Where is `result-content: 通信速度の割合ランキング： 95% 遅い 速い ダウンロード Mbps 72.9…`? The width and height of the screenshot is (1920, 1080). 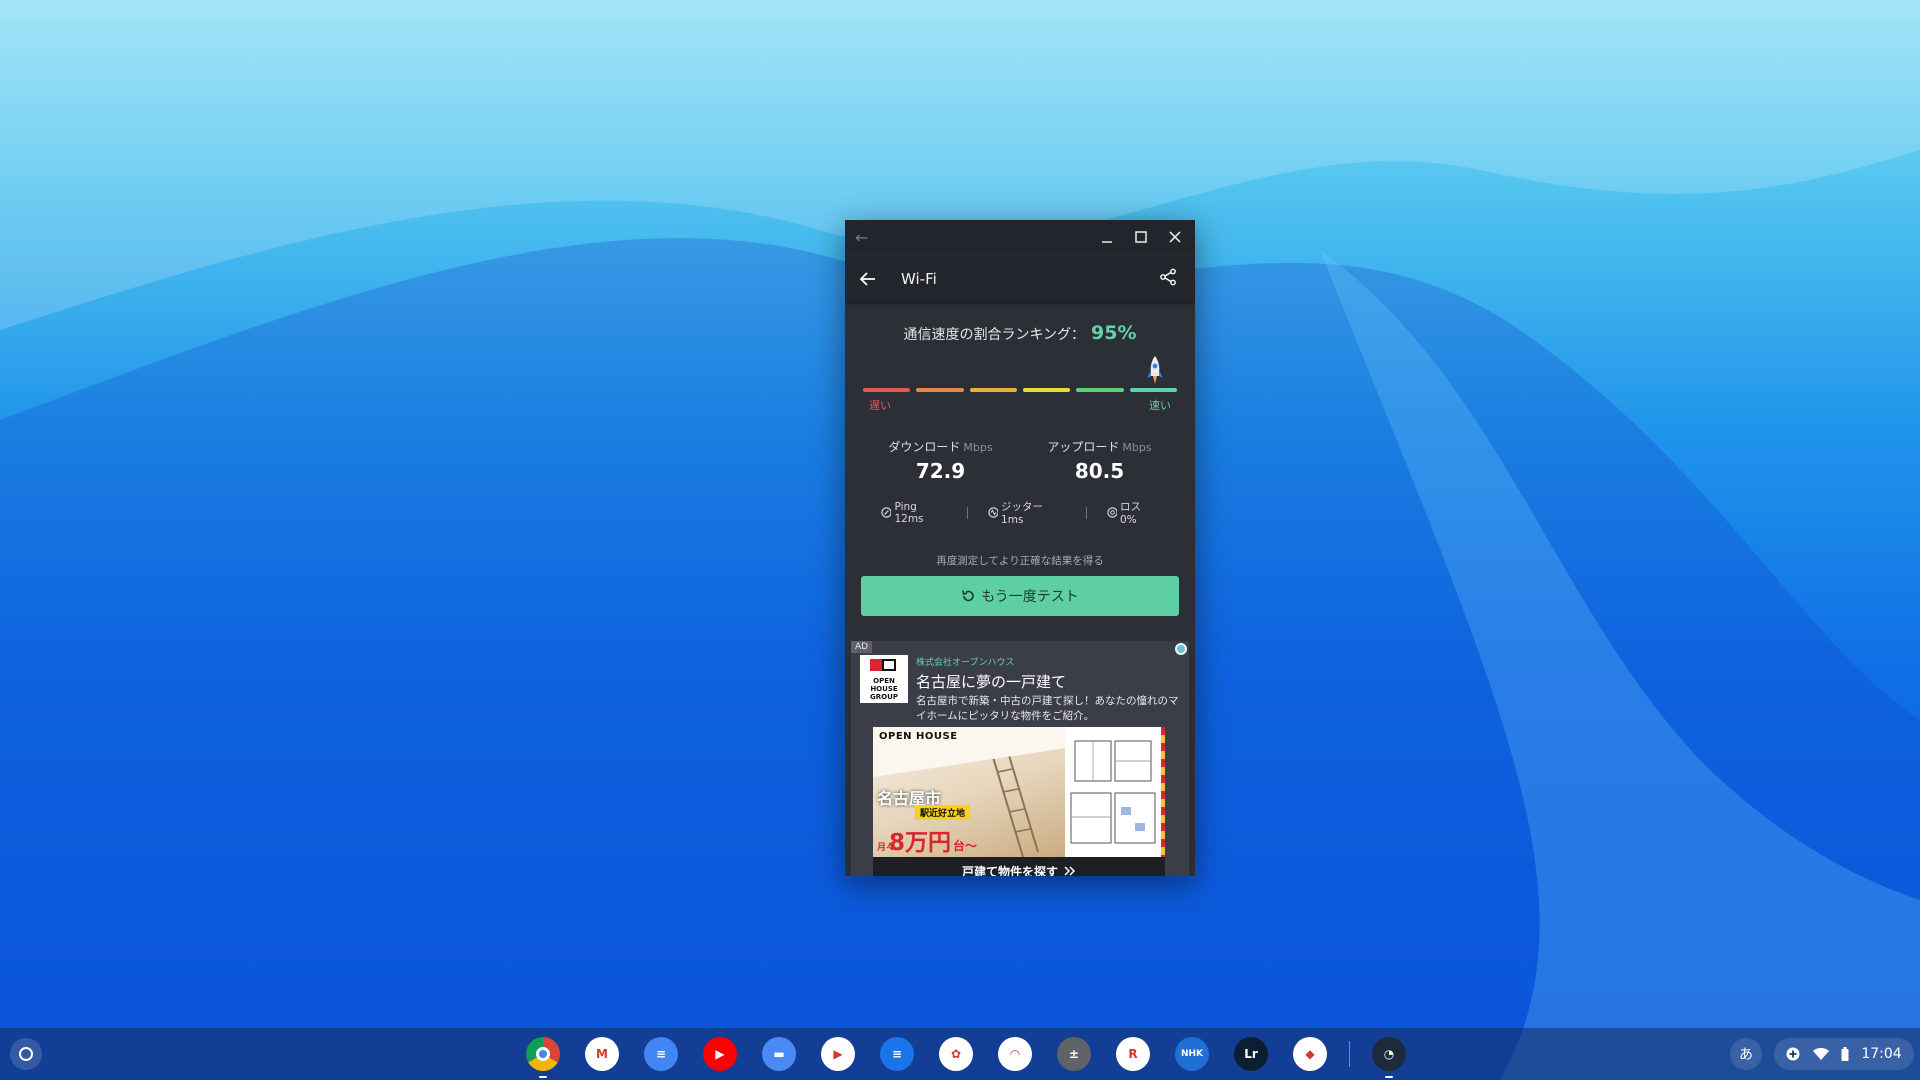 result-content: 通信速度の割合ランキング： 95% 遅い 速い ダウンロード Mbps 72.9… is located at coordinates (1020, 469).